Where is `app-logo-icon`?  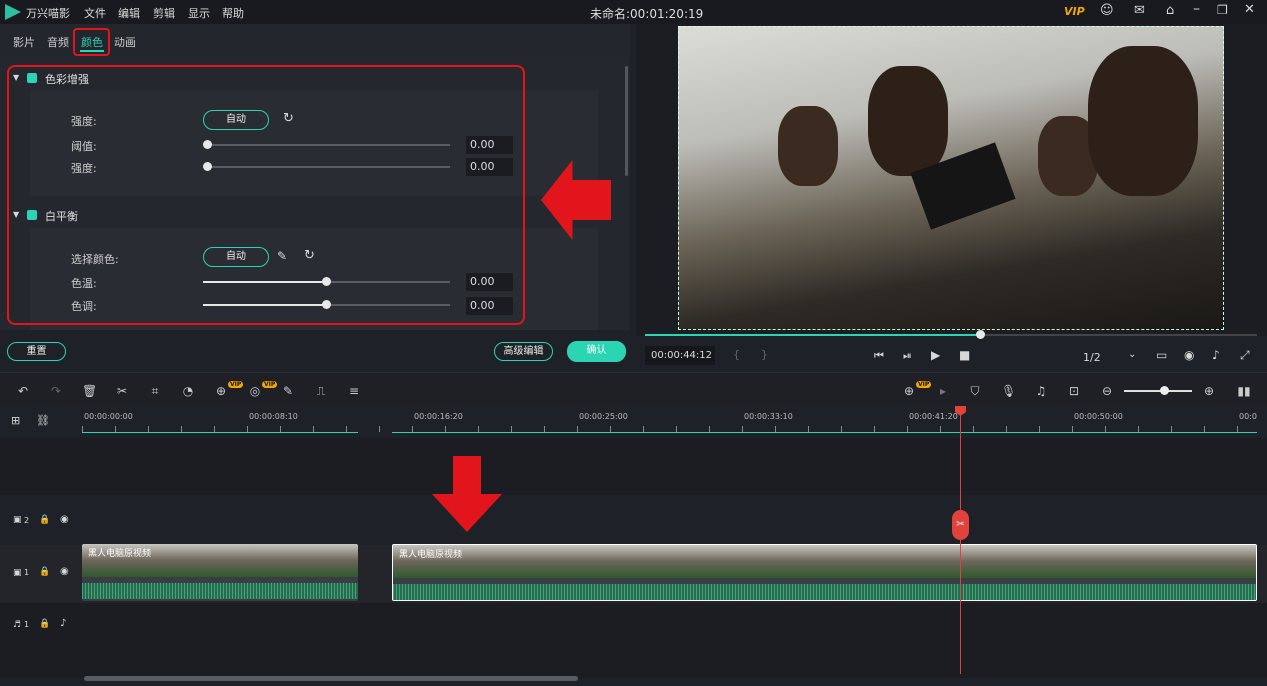
app-logo-icon is located at coordinates (13, 12).